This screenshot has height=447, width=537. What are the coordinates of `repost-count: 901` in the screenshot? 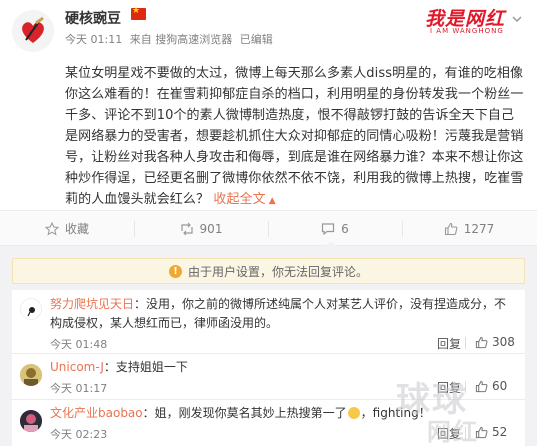 It's located at (211, 228).